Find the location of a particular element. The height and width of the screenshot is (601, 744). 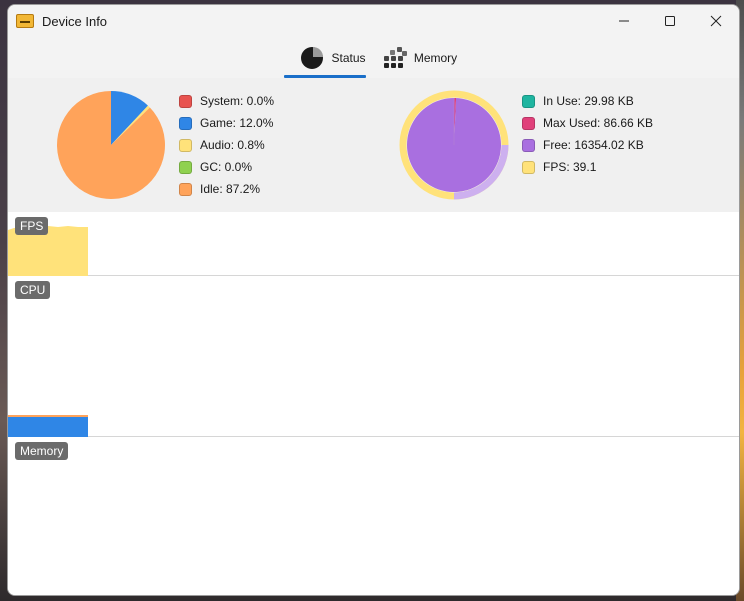

fps-graph: FPS is located at coordinates (373, 244).